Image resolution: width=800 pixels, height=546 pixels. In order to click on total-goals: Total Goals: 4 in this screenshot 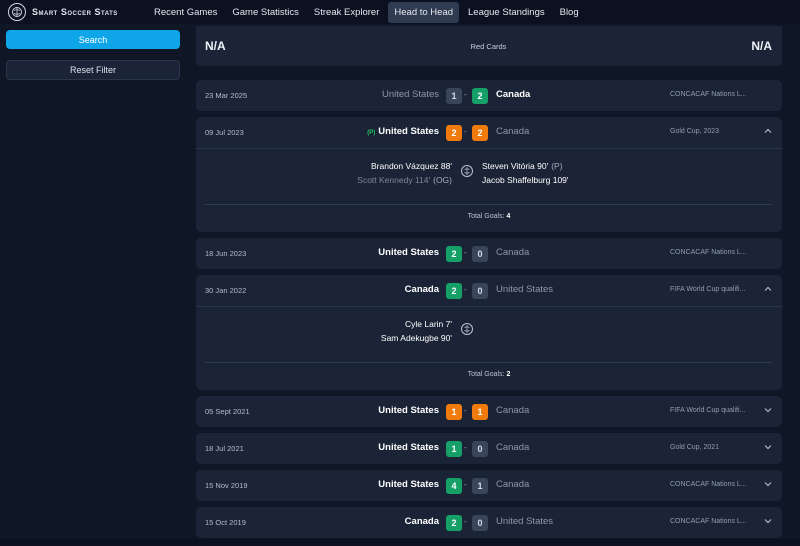, I will do `click(489, 216)`.